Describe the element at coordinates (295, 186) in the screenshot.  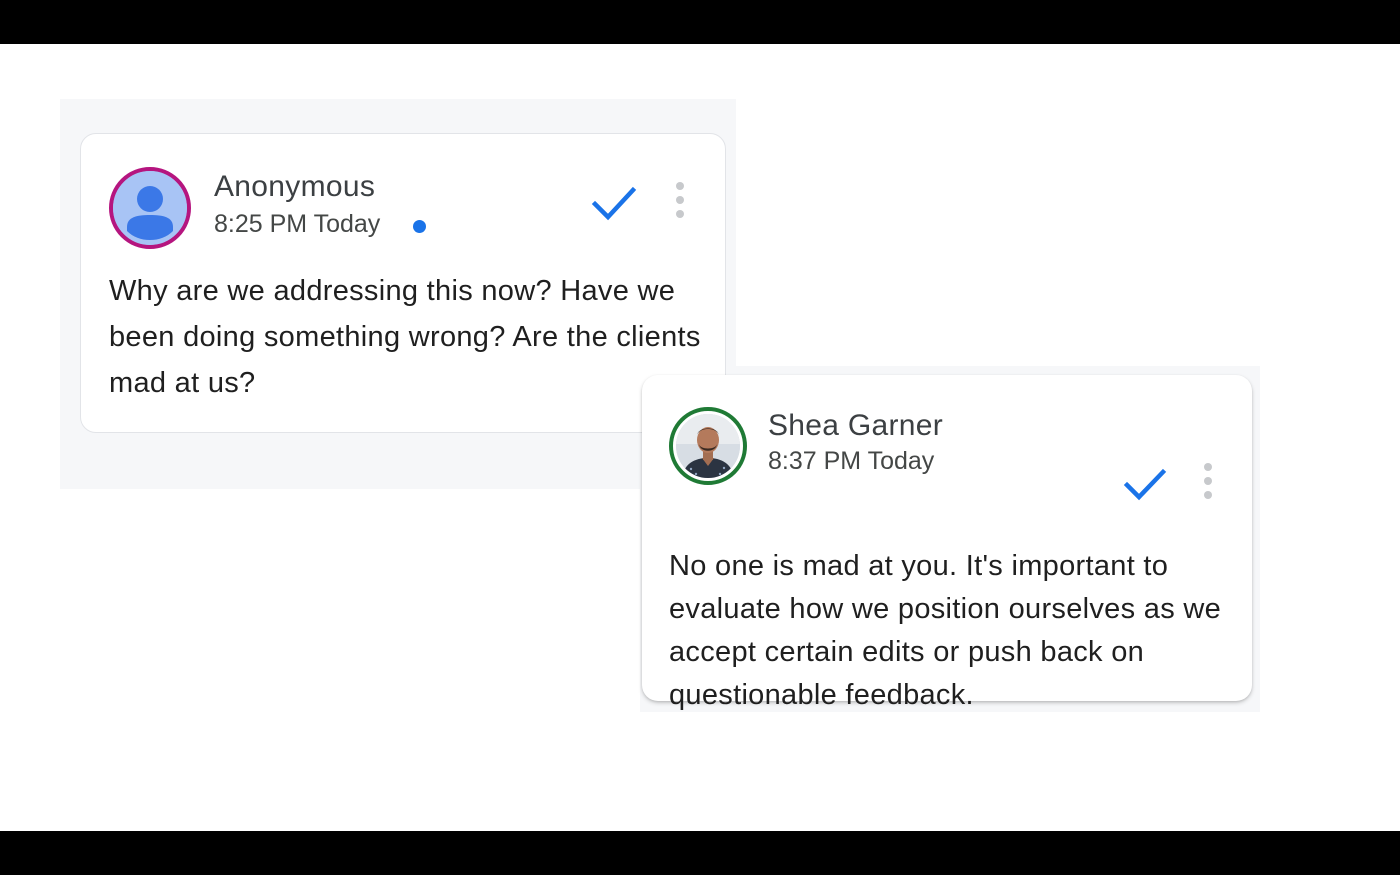
I see `comment-author: Anonymous` at that location.